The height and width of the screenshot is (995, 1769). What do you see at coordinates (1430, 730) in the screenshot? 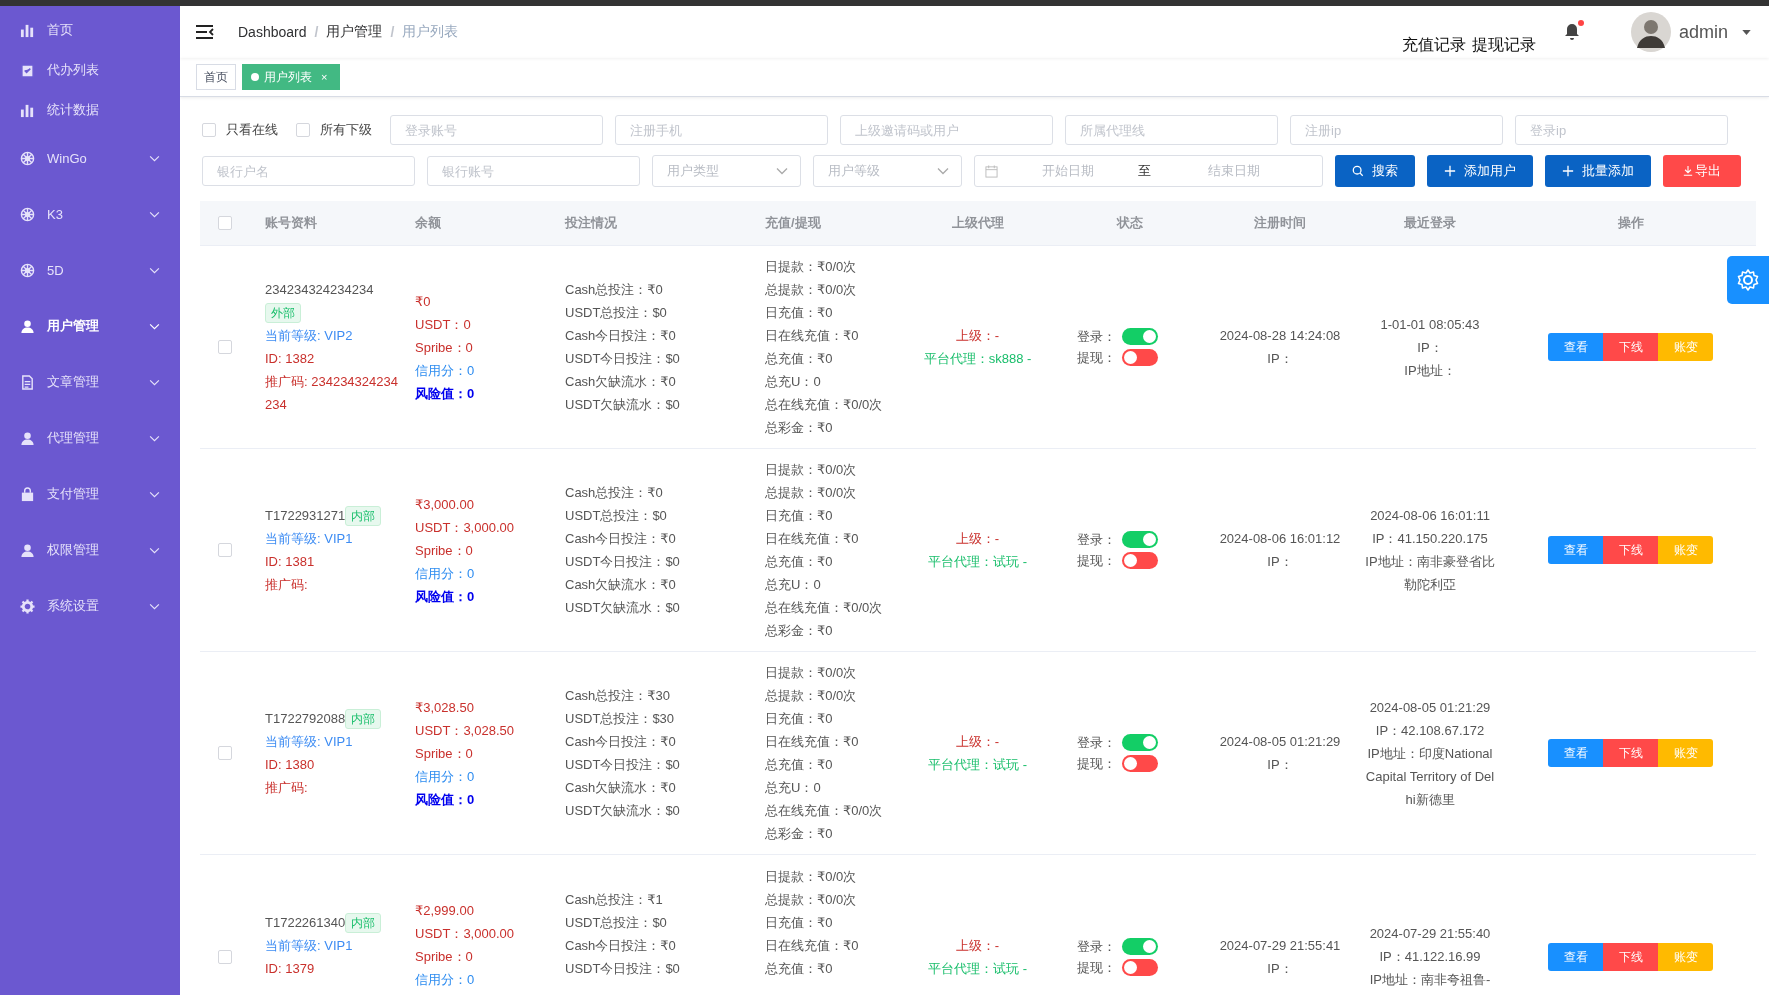
I see `last-login-info: IP：42.108.67.172` at bounding box center [1430, 730].